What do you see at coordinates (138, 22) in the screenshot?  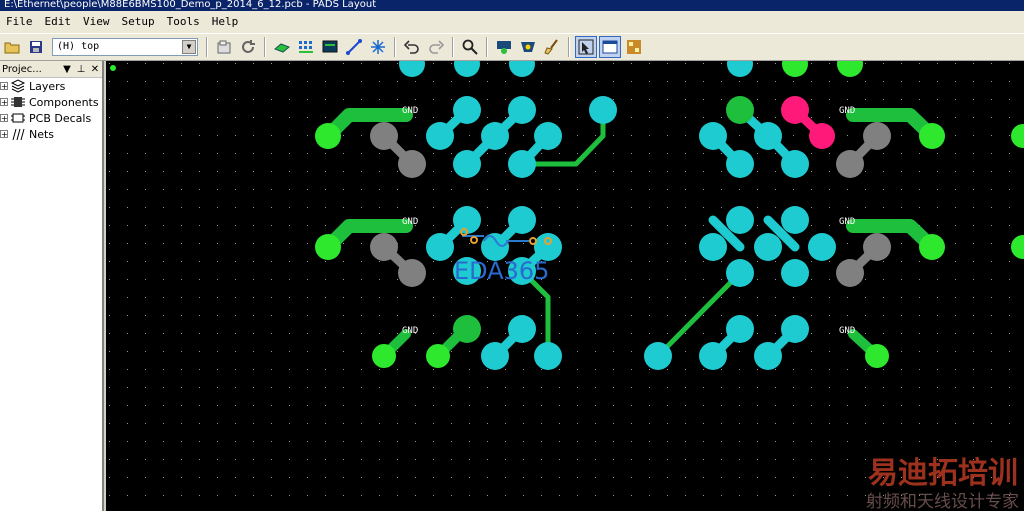 I see `menu-setup: Setup` at bounding box center [138, 22].